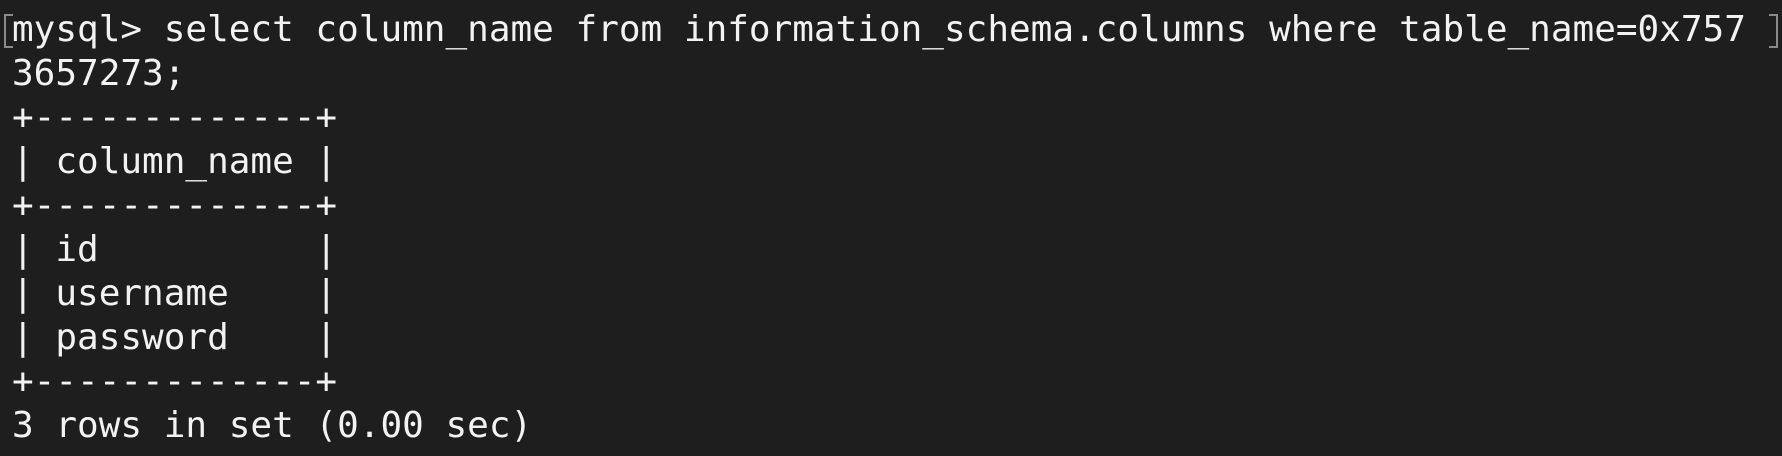 This screenshot has height=456, width=1782. Describe the element at coordinates (175, 293) in the screenshot. I see `table-row-username: | username |` at that location.